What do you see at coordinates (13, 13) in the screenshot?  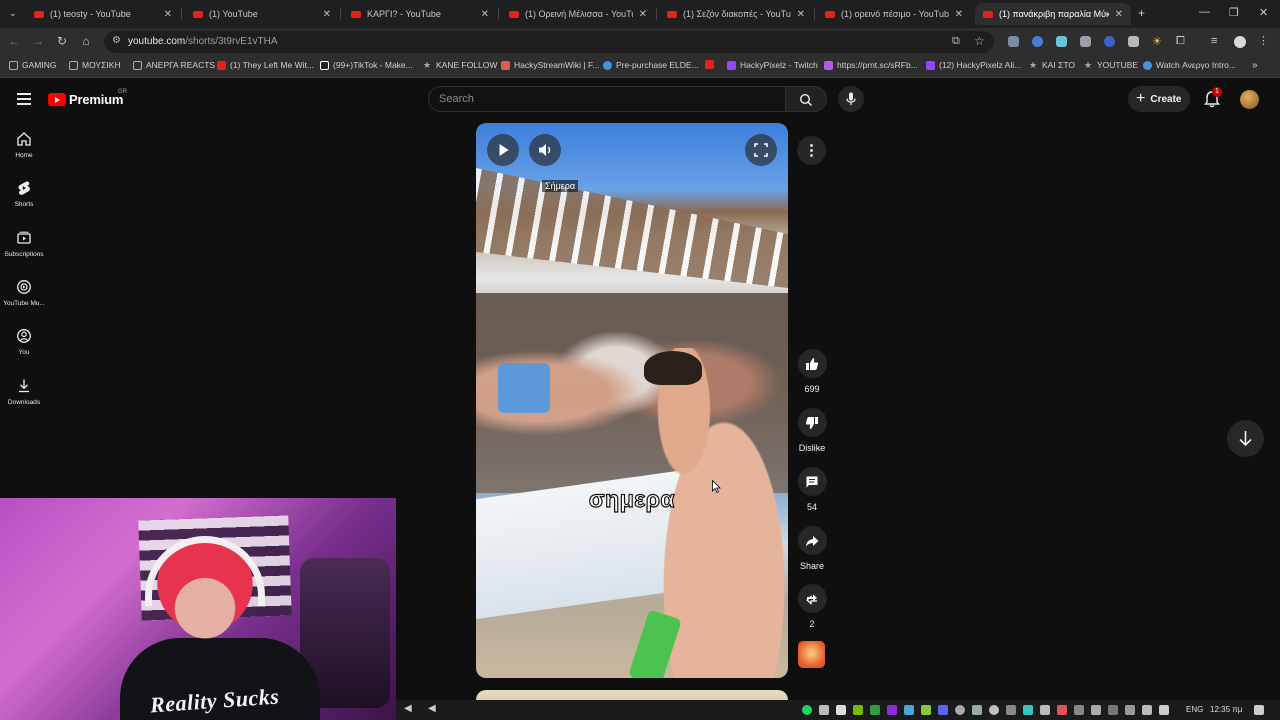 I see `tab-search-icon: ⌄` at bounding box center [13, 13].